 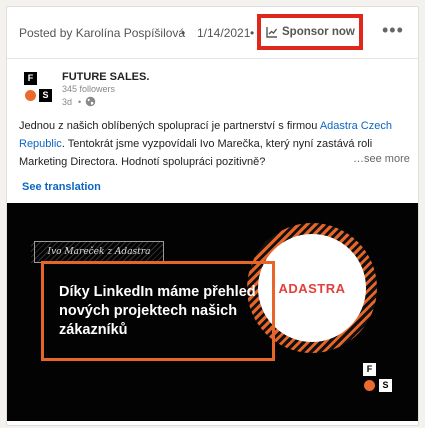 I want to click on globe-icon, so click(x=90, y=101).